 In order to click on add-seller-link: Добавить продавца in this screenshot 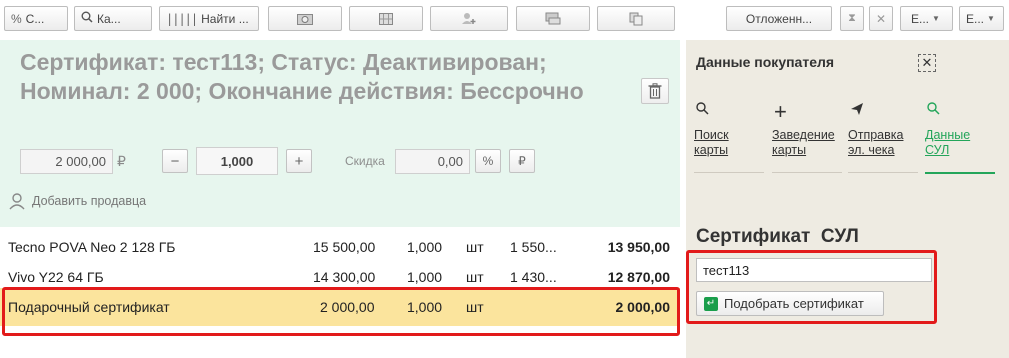, I will do `click(77, 201)`.